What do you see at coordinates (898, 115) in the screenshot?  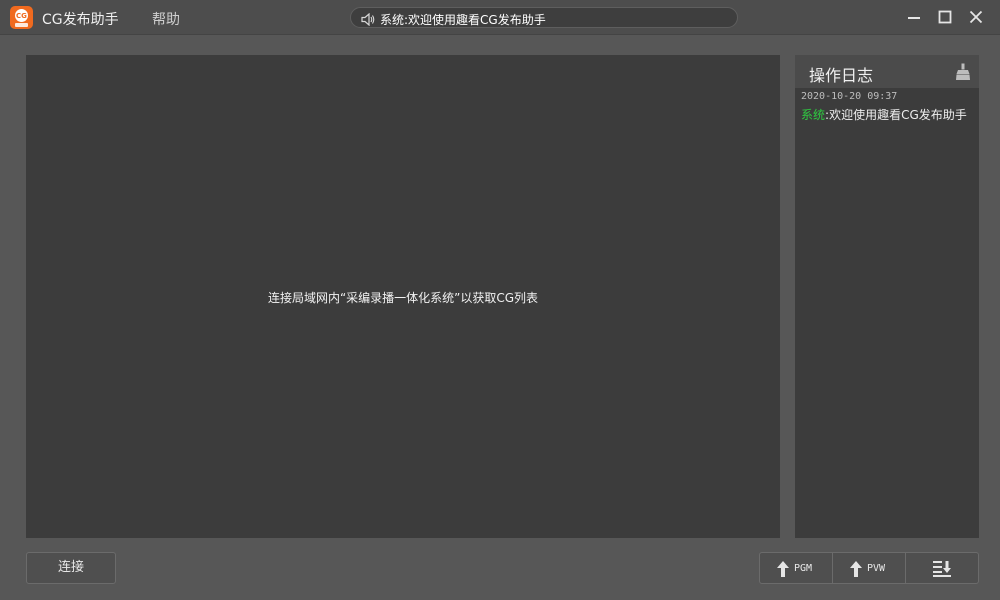 I see `log-text: 欢迎使用趣看CG发布助手` at bounding box center [898, 115].